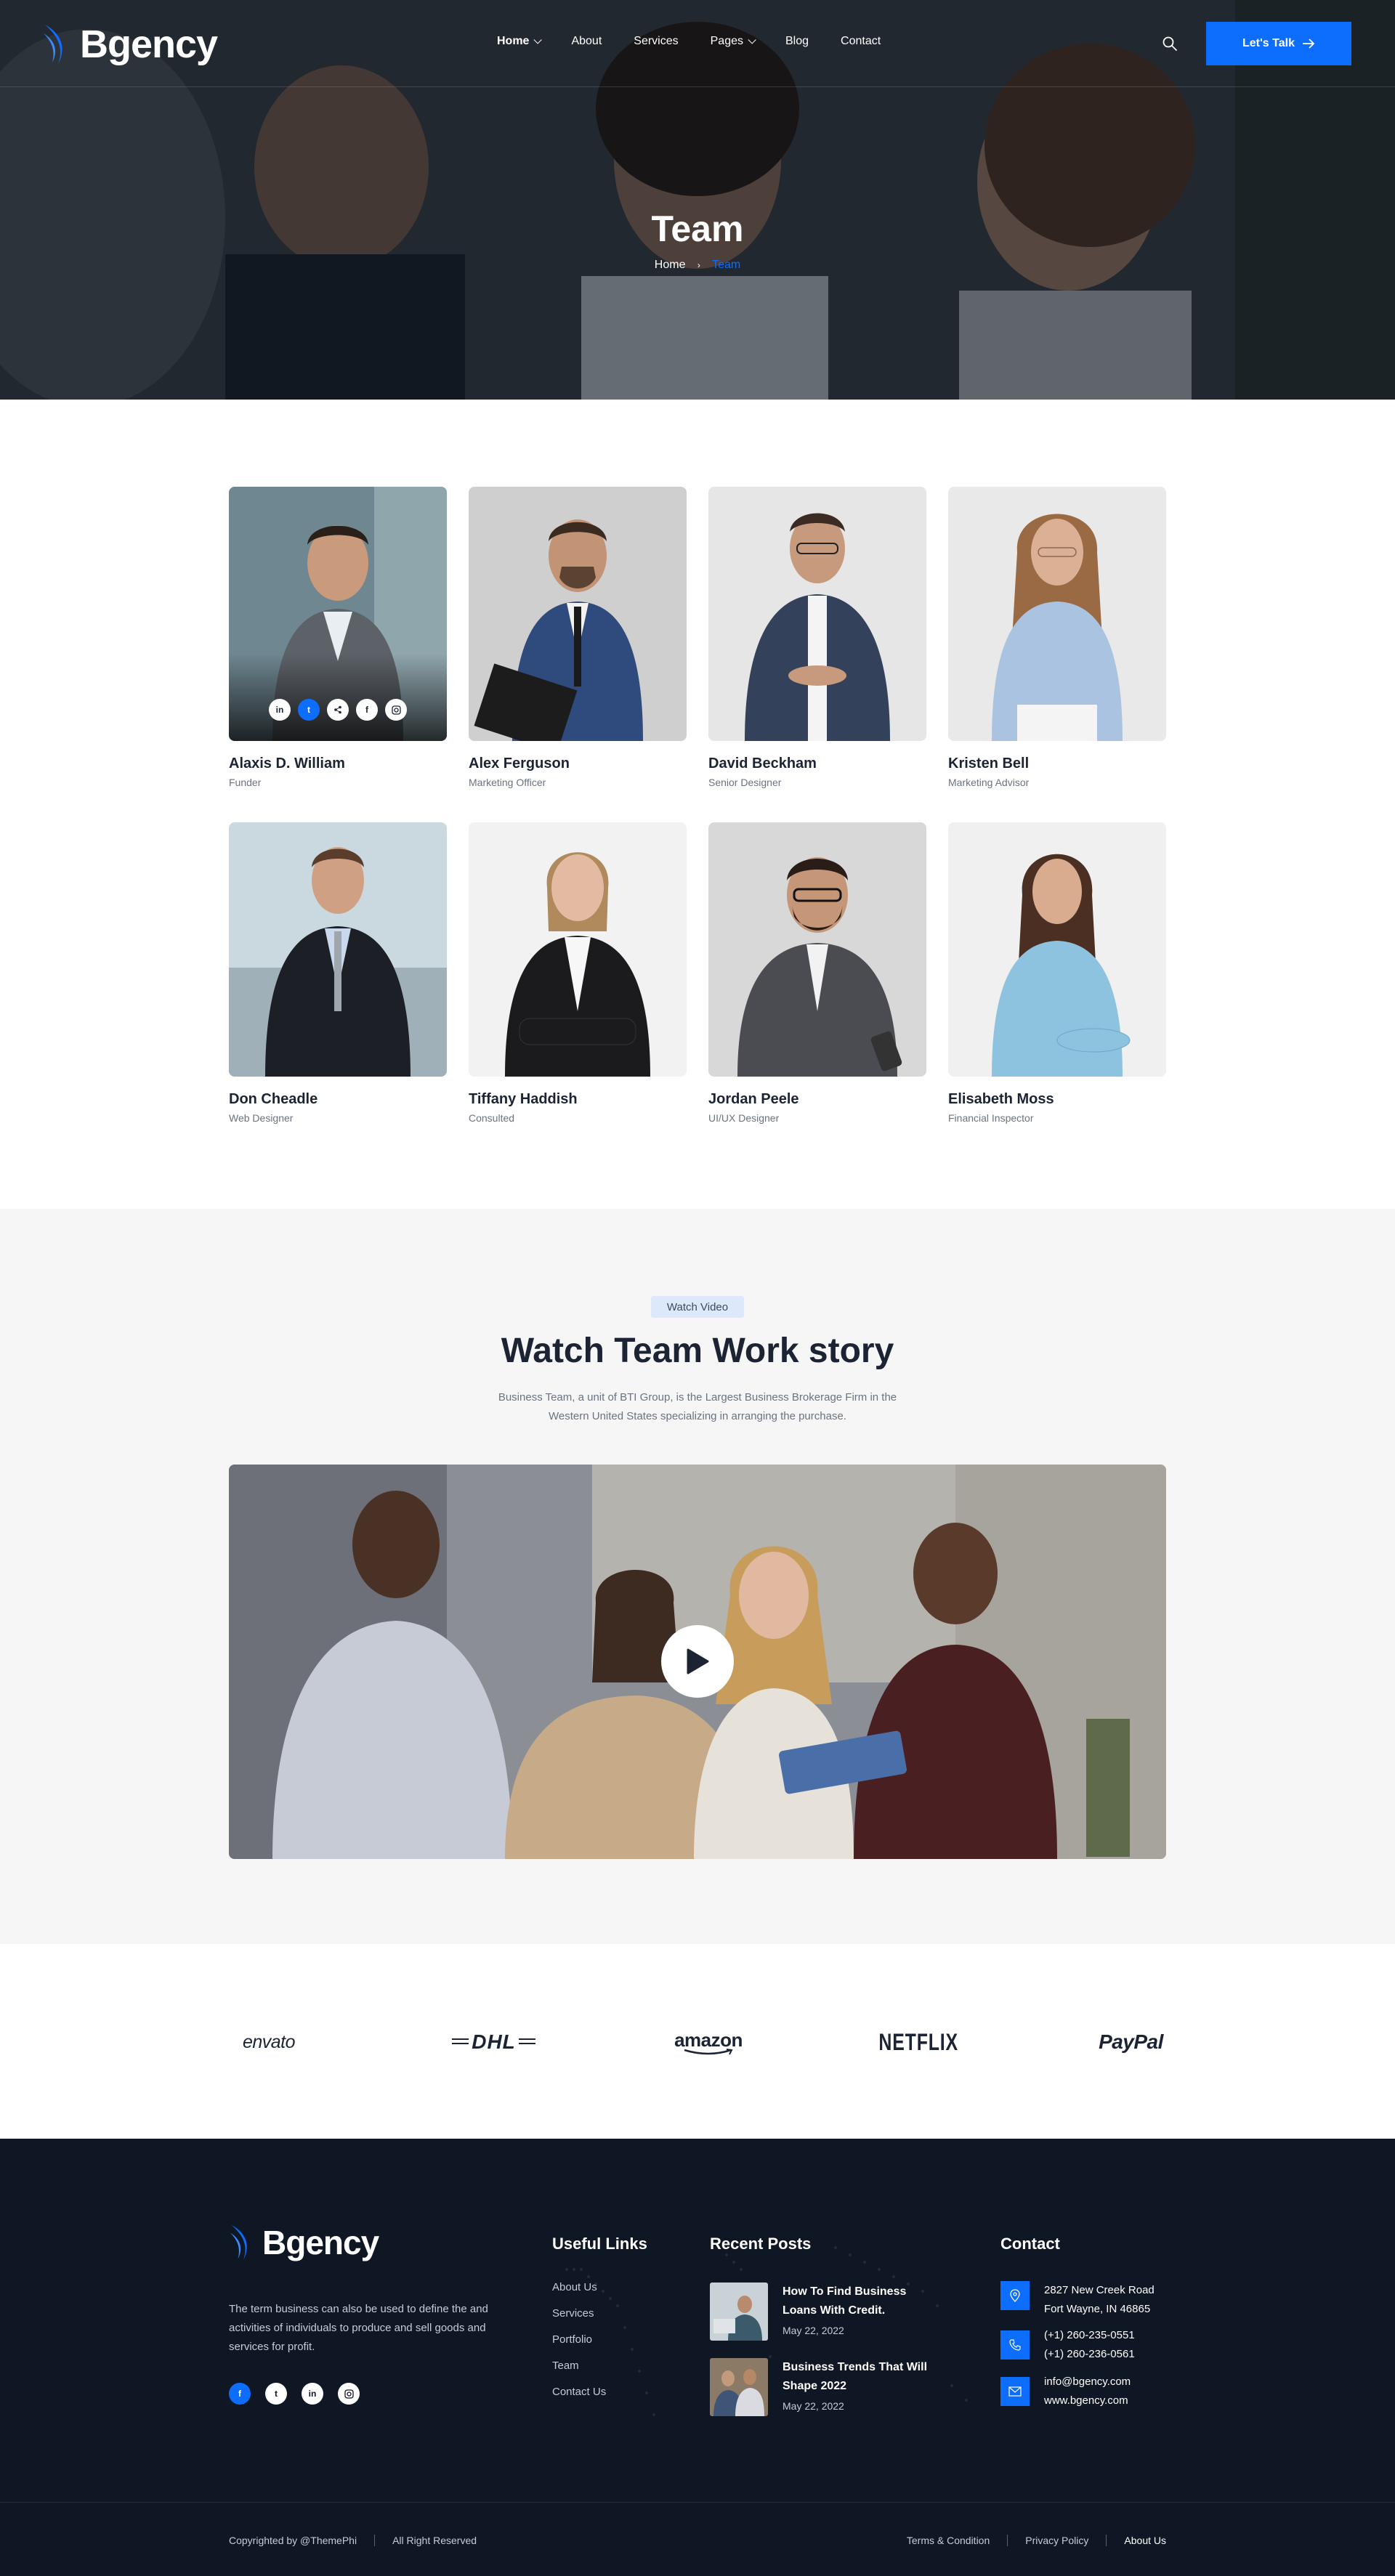  I want to click on copyright-text: Copyrighted by @ThemePhi, so click(293, 2540).